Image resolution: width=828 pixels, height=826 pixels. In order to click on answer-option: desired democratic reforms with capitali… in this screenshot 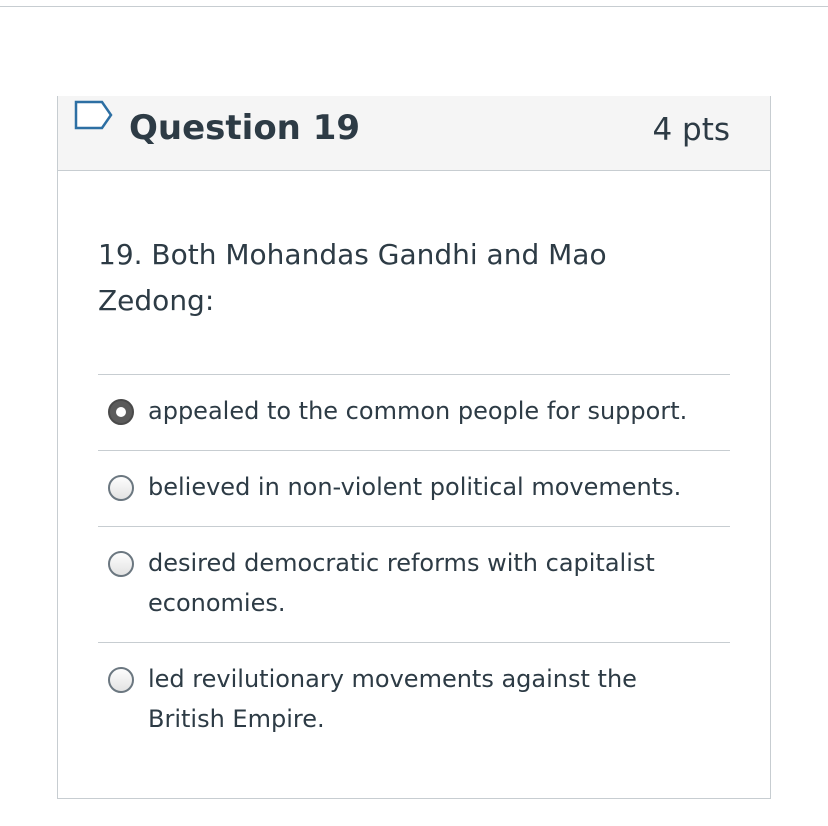, I will do `click(414, 584)`.